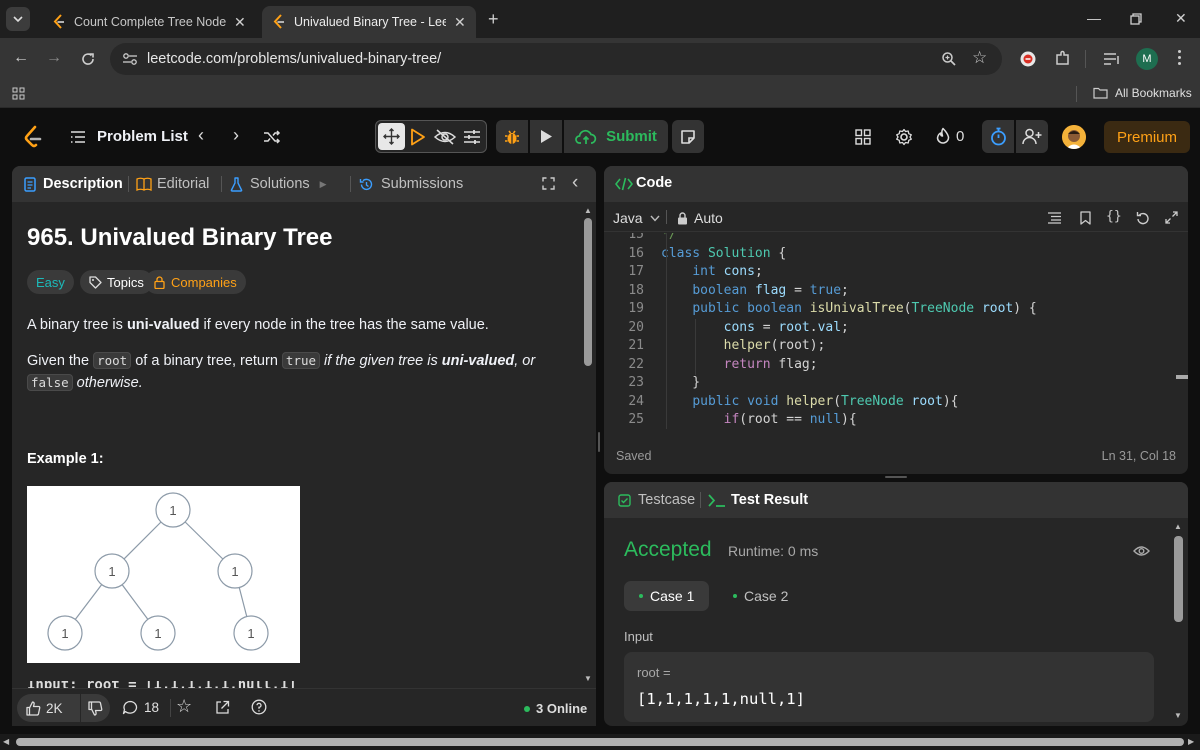 Image resolution: width=1200 pixels, height=750 pixels. I want to click on editor-toolbar: Java Auto {}, so click(896, 217).